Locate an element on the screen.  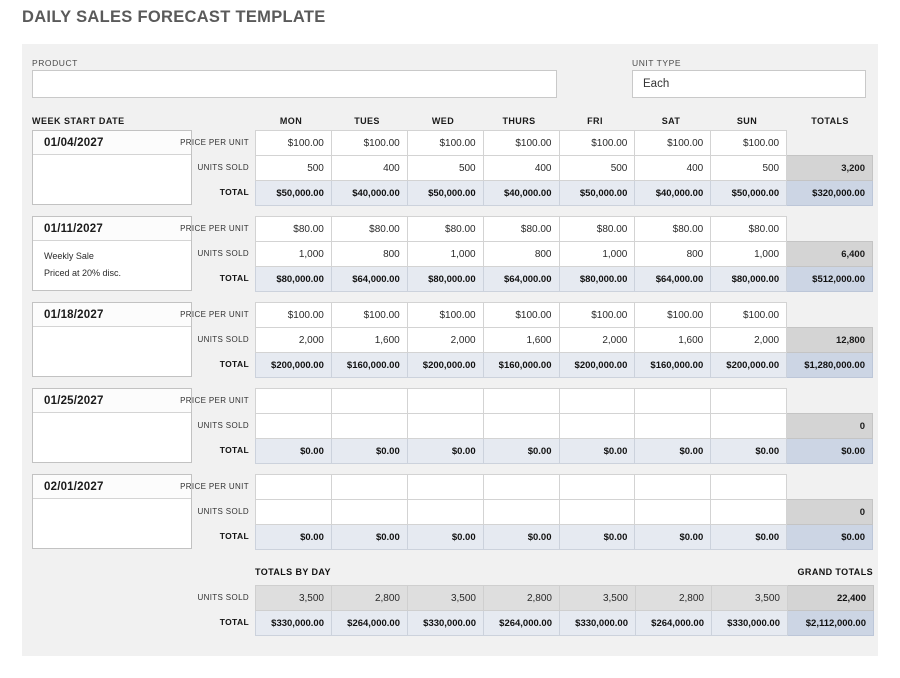
week-date-box: 01/04/2027 is located at coordinates (112, 167).